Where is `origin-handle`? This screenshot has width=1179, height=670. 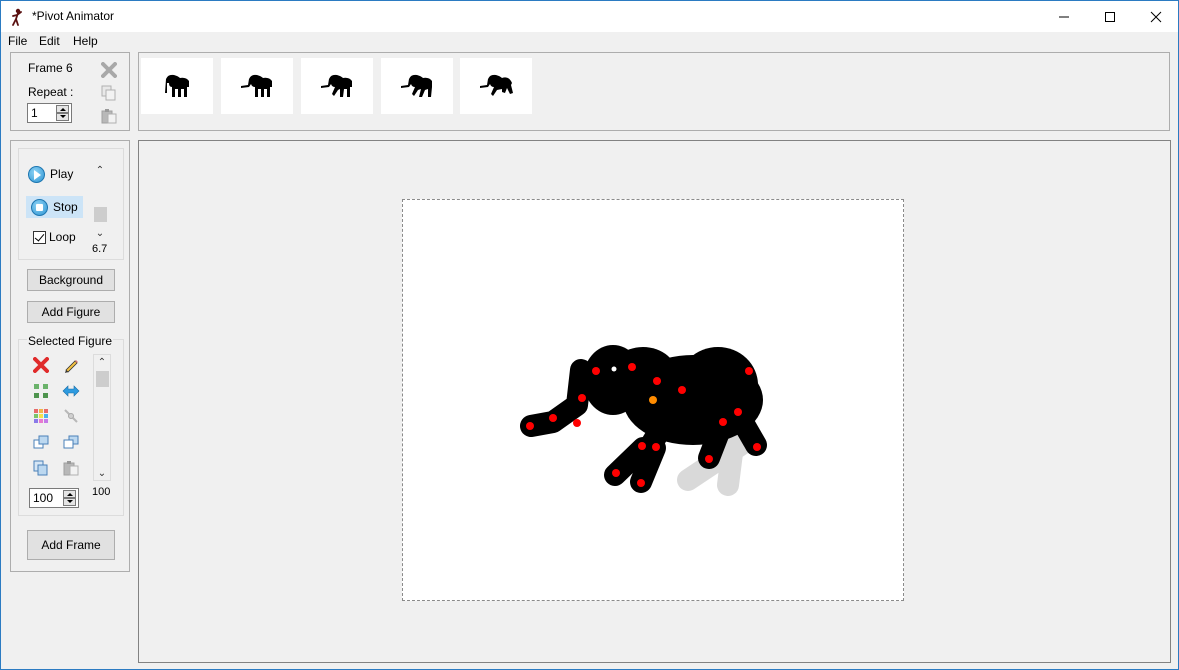
origin-handle is located at coordinates (653, 400).